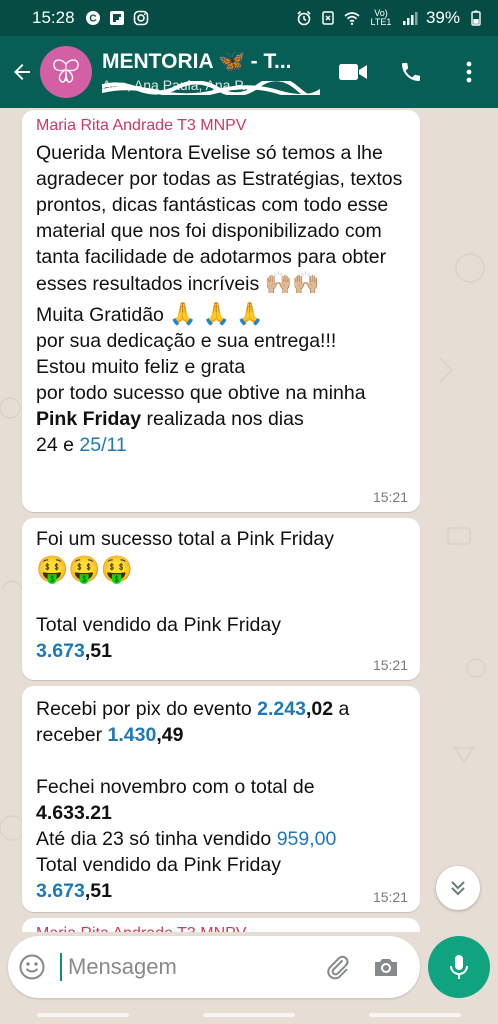  I want to click on emoji-icon, so click(32, 967).